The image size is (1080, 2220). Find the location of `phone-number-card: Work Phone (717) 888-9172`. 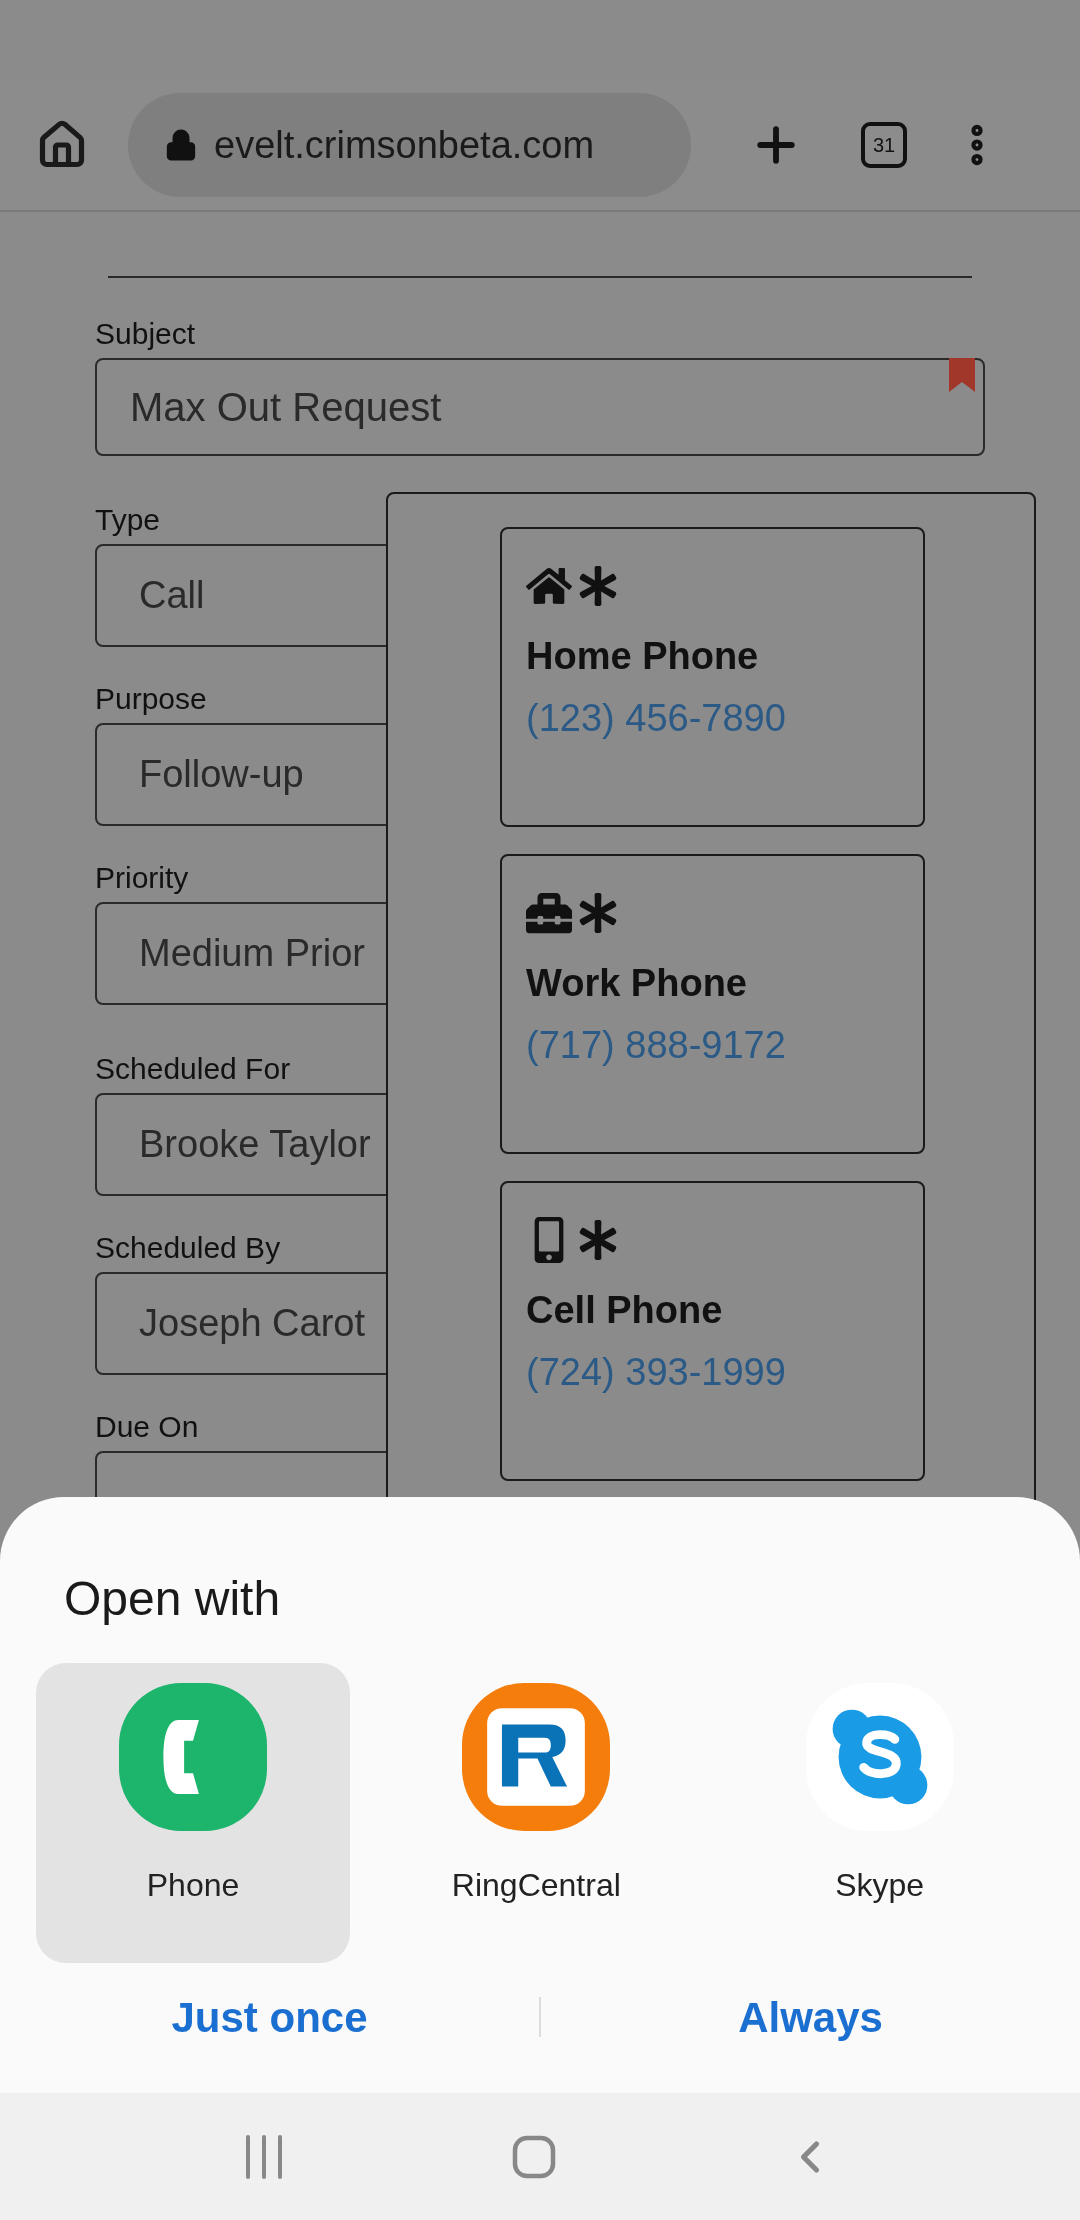

phone-number-card: Work Phone (717) 888-9172 is located at coordinates (712, 1004).